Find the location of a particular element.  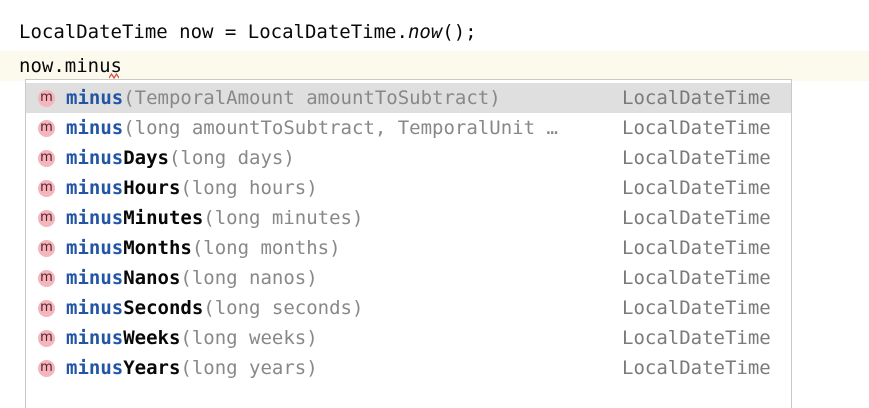

completion-item: m minusHours(long hours) LocalDateTime is located at coordinates (408, 188).